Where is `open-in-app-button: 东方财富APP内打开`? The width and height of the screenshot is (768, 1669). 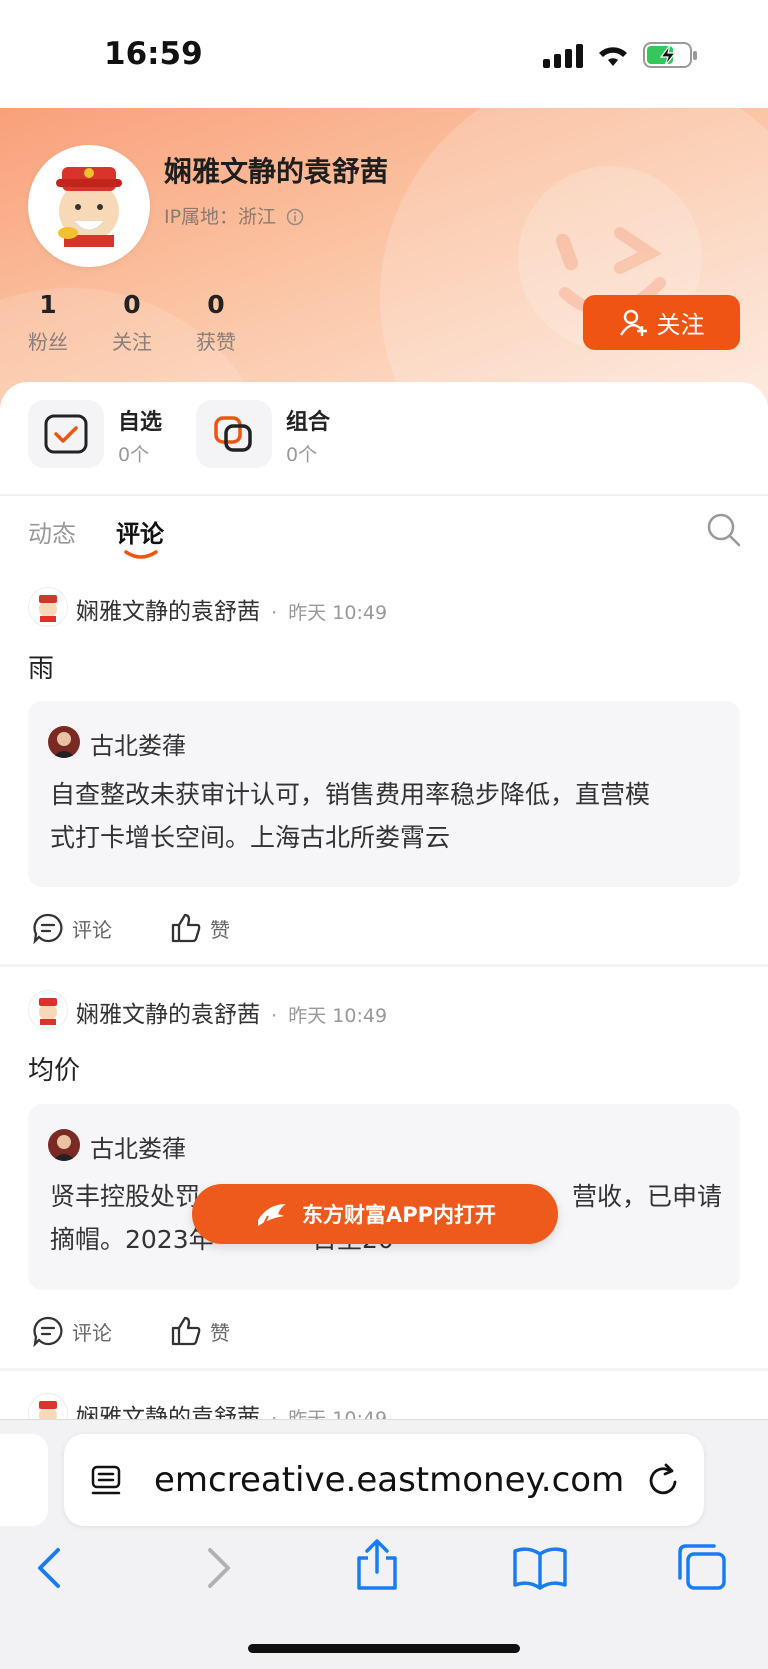
open-in-app-button: 东方财富APP内打开 is located at coordinates (375, 1214).